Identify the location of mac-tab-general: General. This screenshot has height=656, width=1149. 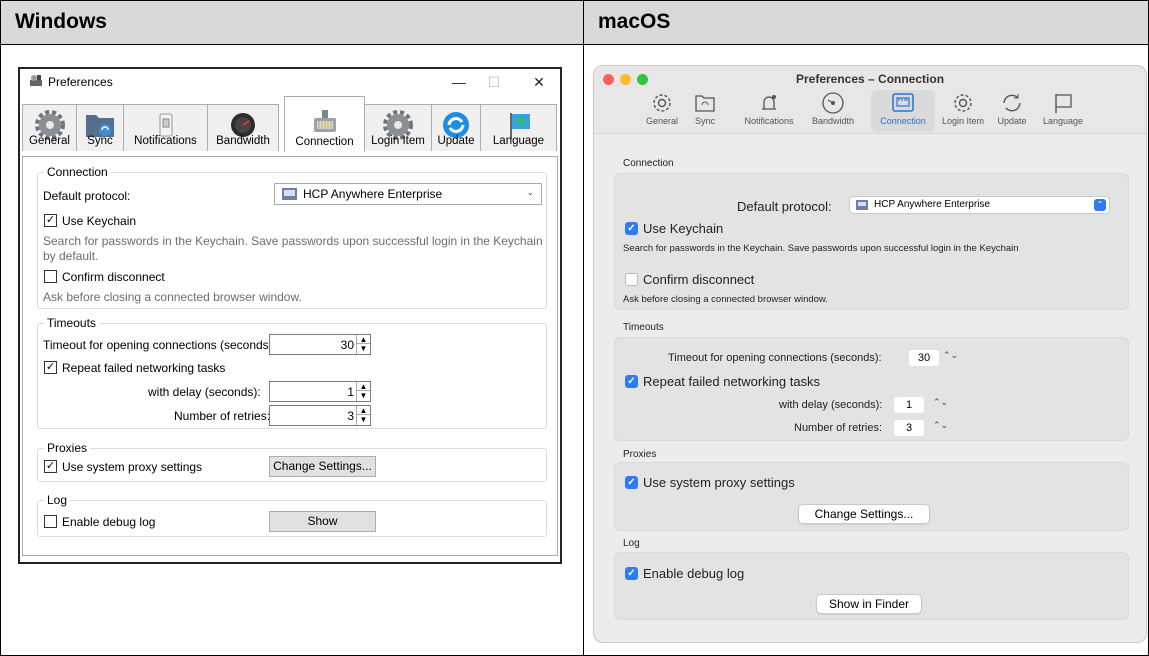
(662, 111).